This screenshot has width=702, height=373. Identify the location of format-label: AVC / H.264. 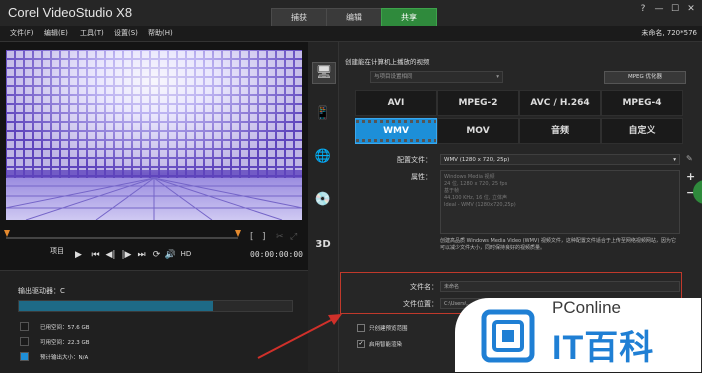
(560, 103).